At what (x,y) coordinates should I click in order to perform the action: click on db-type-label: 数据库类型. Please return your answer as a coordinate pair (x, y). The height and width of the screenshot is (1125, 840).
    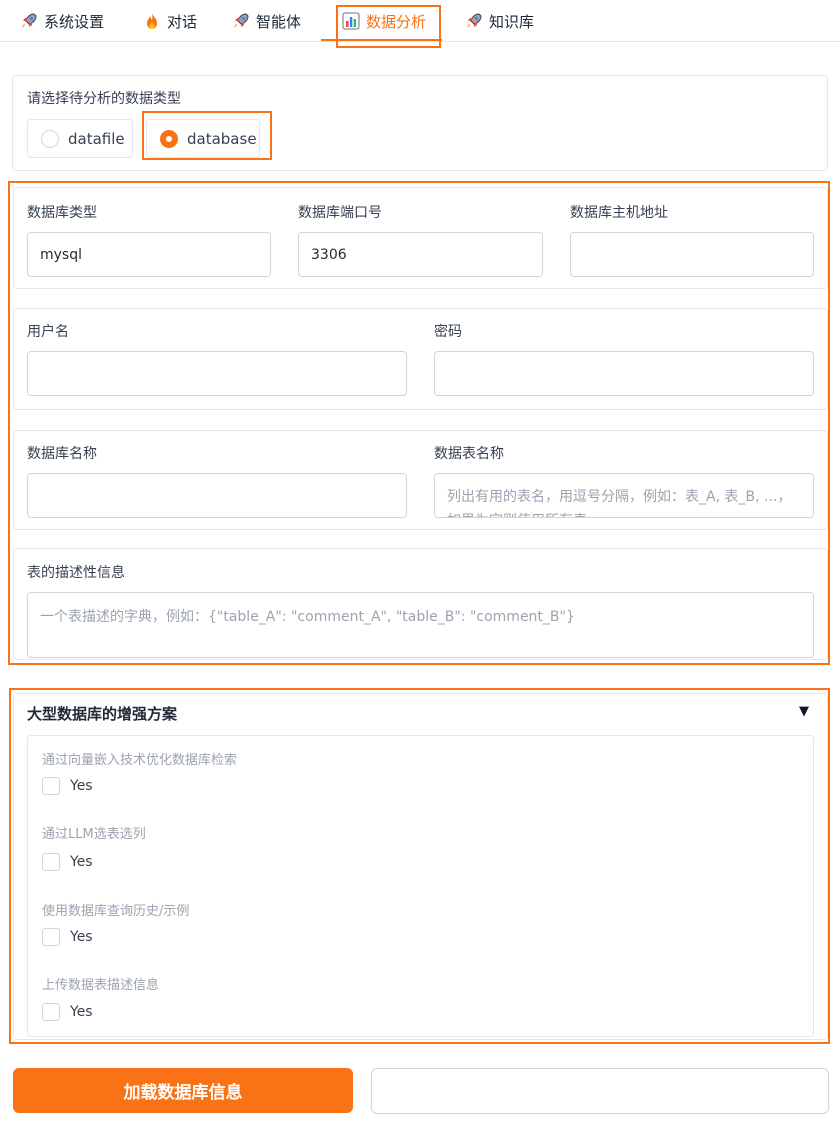
    Looking at the image, I should click on (62, 213).